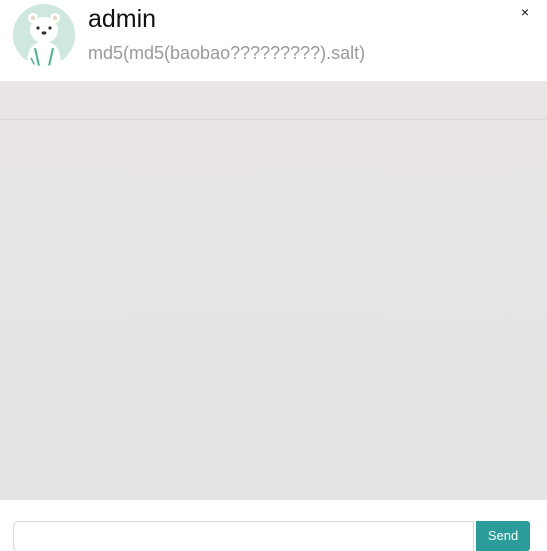 This screenshot has height=551, width=547. I want to click on chat-user-name: admin, so click(122, 19).